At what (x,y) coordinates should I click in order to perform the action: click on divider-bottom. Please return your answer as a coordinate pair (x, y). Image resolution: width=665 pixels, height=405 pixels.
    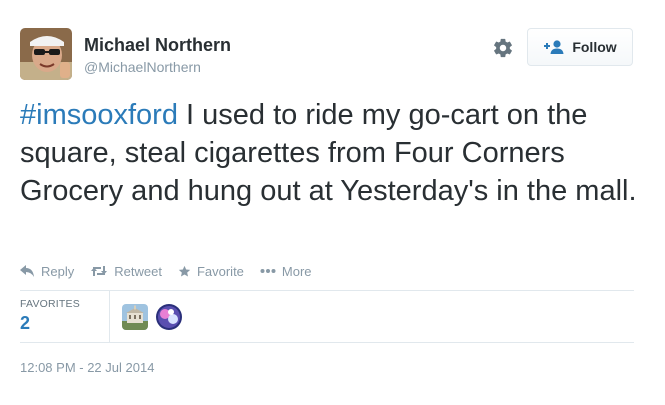
    Looking at the image, I should click on (327, 342).